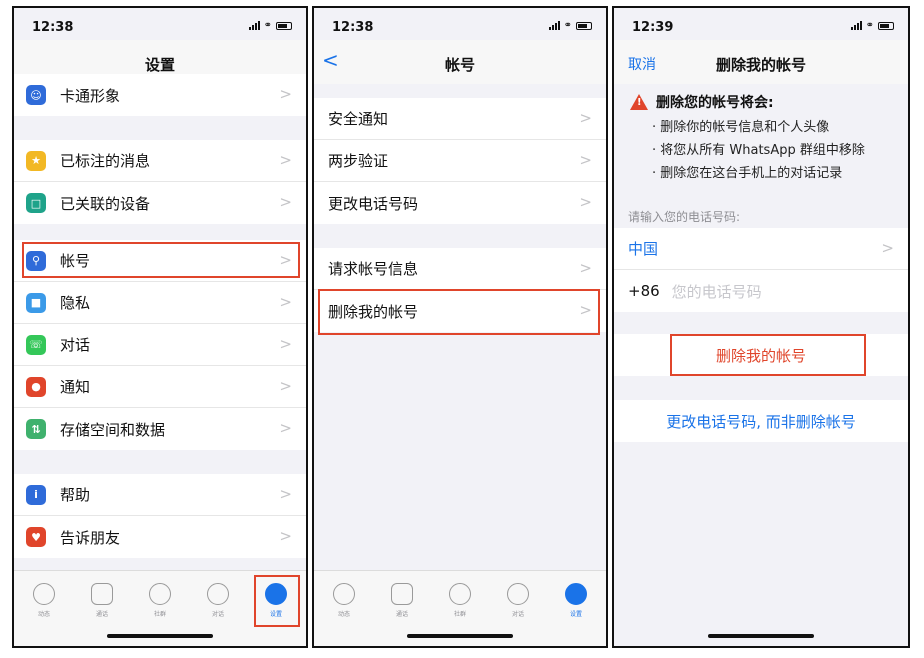 Image resolution: width=924 pixels, height=658 pixels. I want to click on highlight-delete-account, so click(459, 312).